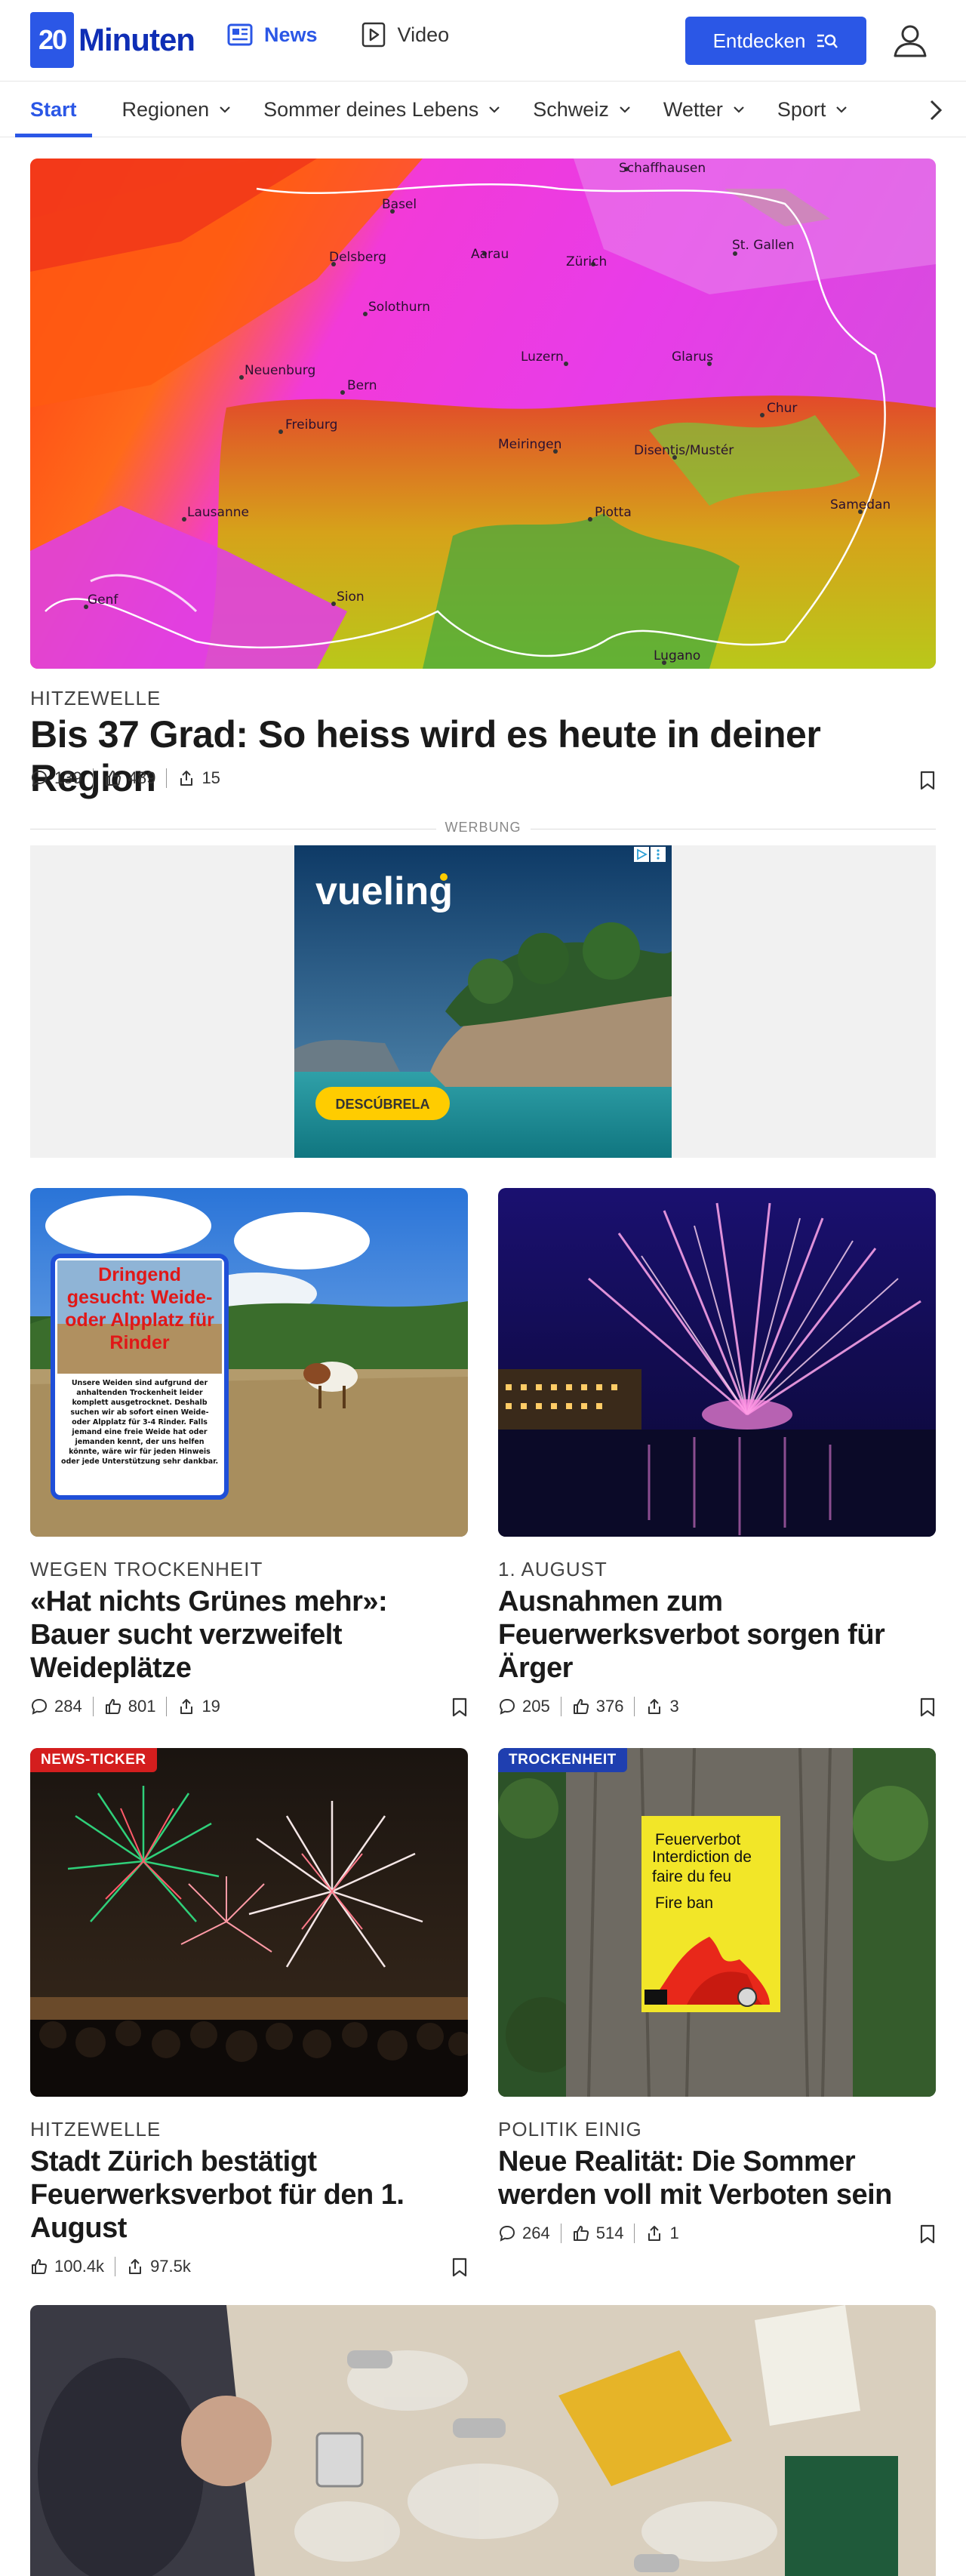 Image resolution: width=966 pixels, height=2576 pixels. I want to click on subnav-item-schweiz: Schweiz, so click(583, 109).